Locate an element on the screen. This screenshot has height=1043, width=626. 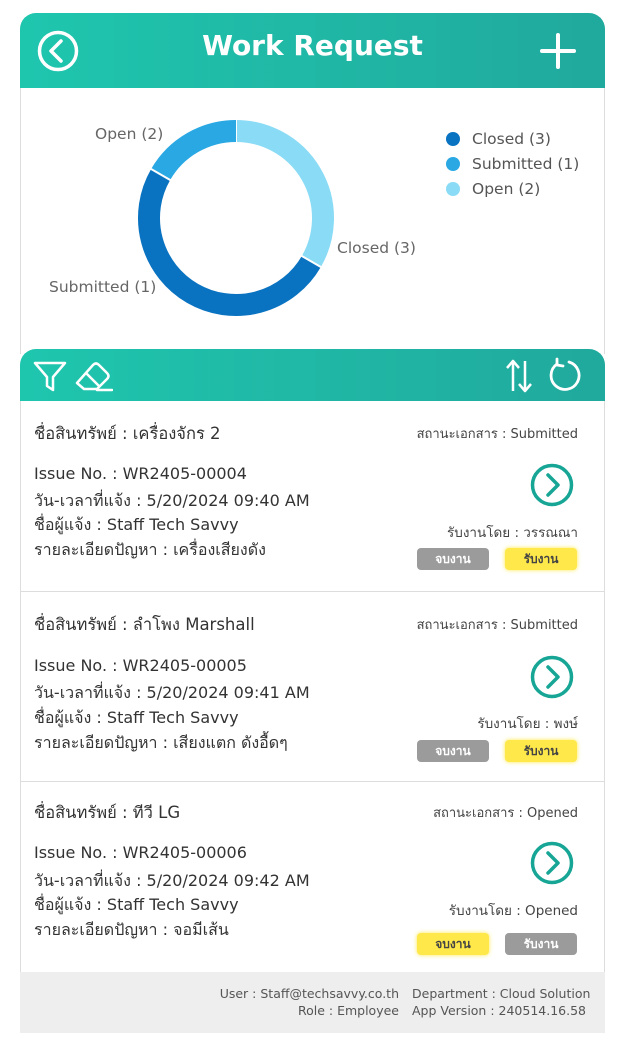
donut-slice-closed is located at coordinates (229, 242).